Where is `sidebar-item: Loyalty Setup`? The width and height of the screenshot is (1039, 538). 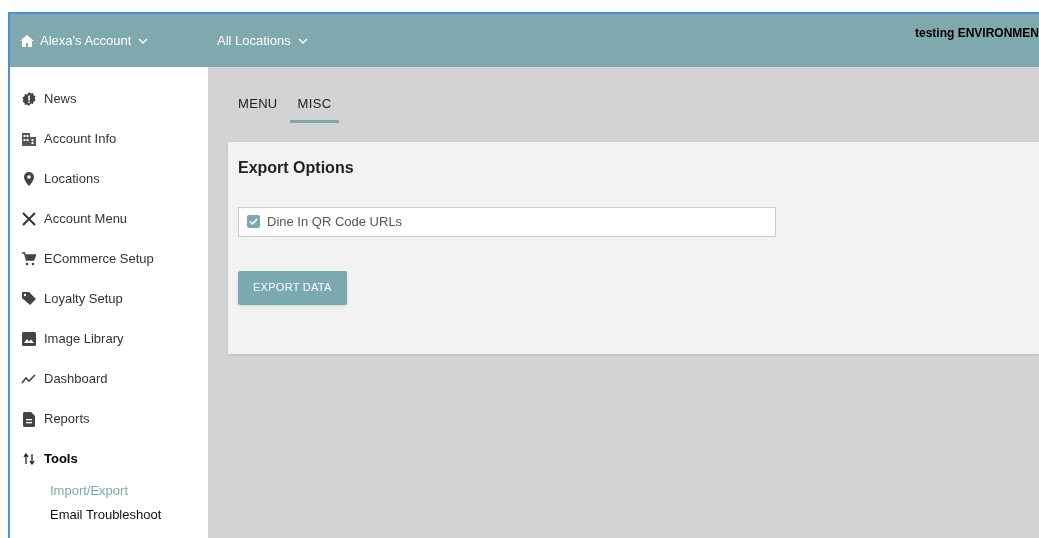
sidebar-item: Loyalty Setup is located at coordinates (109, 299).